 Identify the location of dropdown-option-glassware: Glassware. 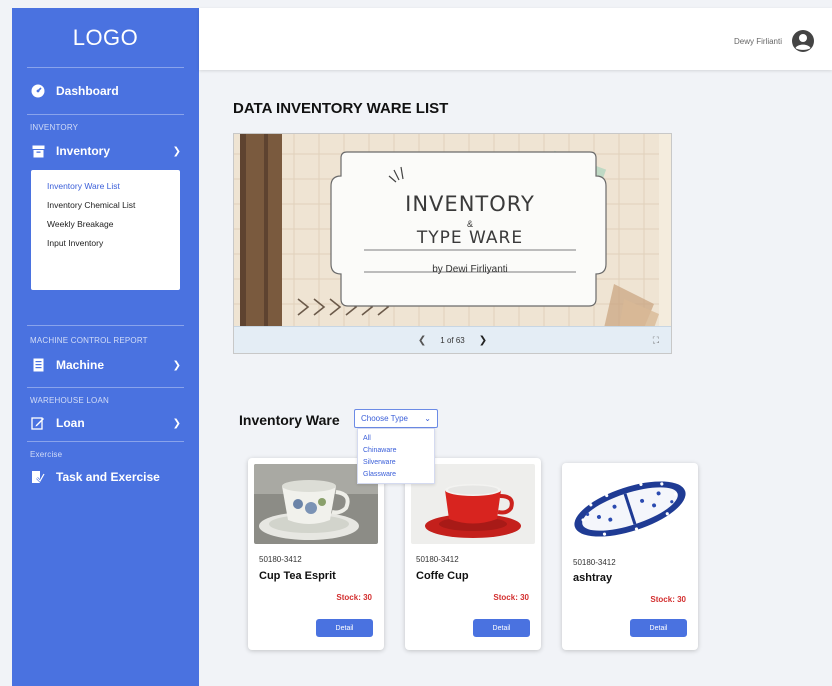
(396, 475).